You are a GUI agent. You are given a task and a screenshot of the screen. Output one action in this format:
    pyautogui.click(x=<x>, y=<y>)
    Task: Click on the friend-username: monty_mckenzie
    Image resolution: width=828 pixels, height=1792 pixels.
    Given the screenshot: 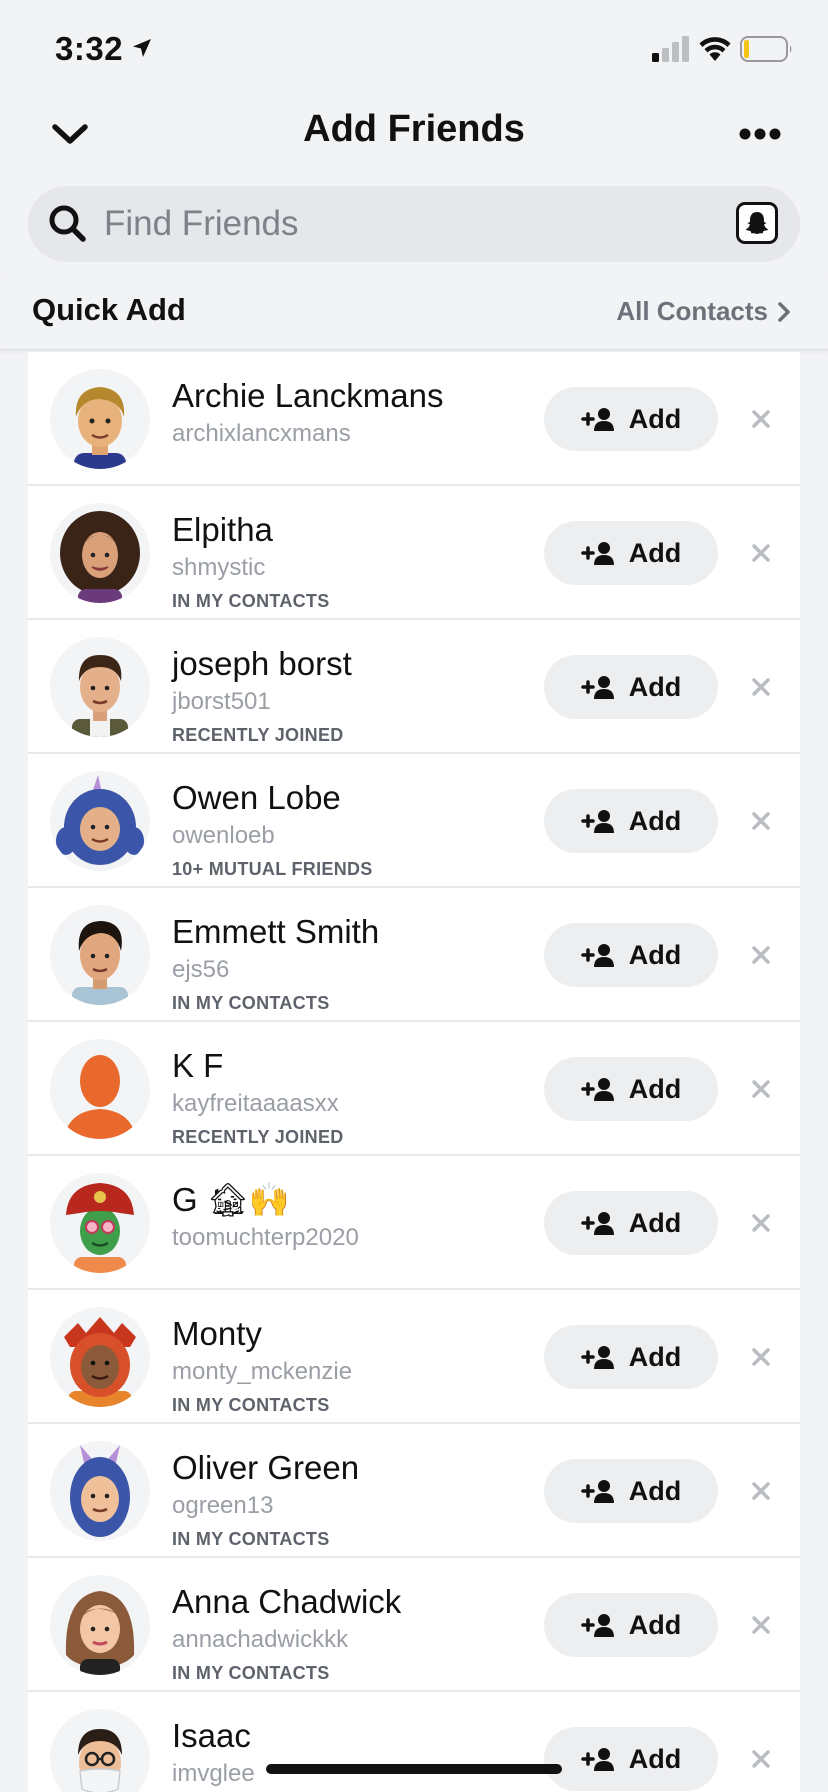 What is the action you would take?
    pyautogui.click(x=262, y=1371)
    